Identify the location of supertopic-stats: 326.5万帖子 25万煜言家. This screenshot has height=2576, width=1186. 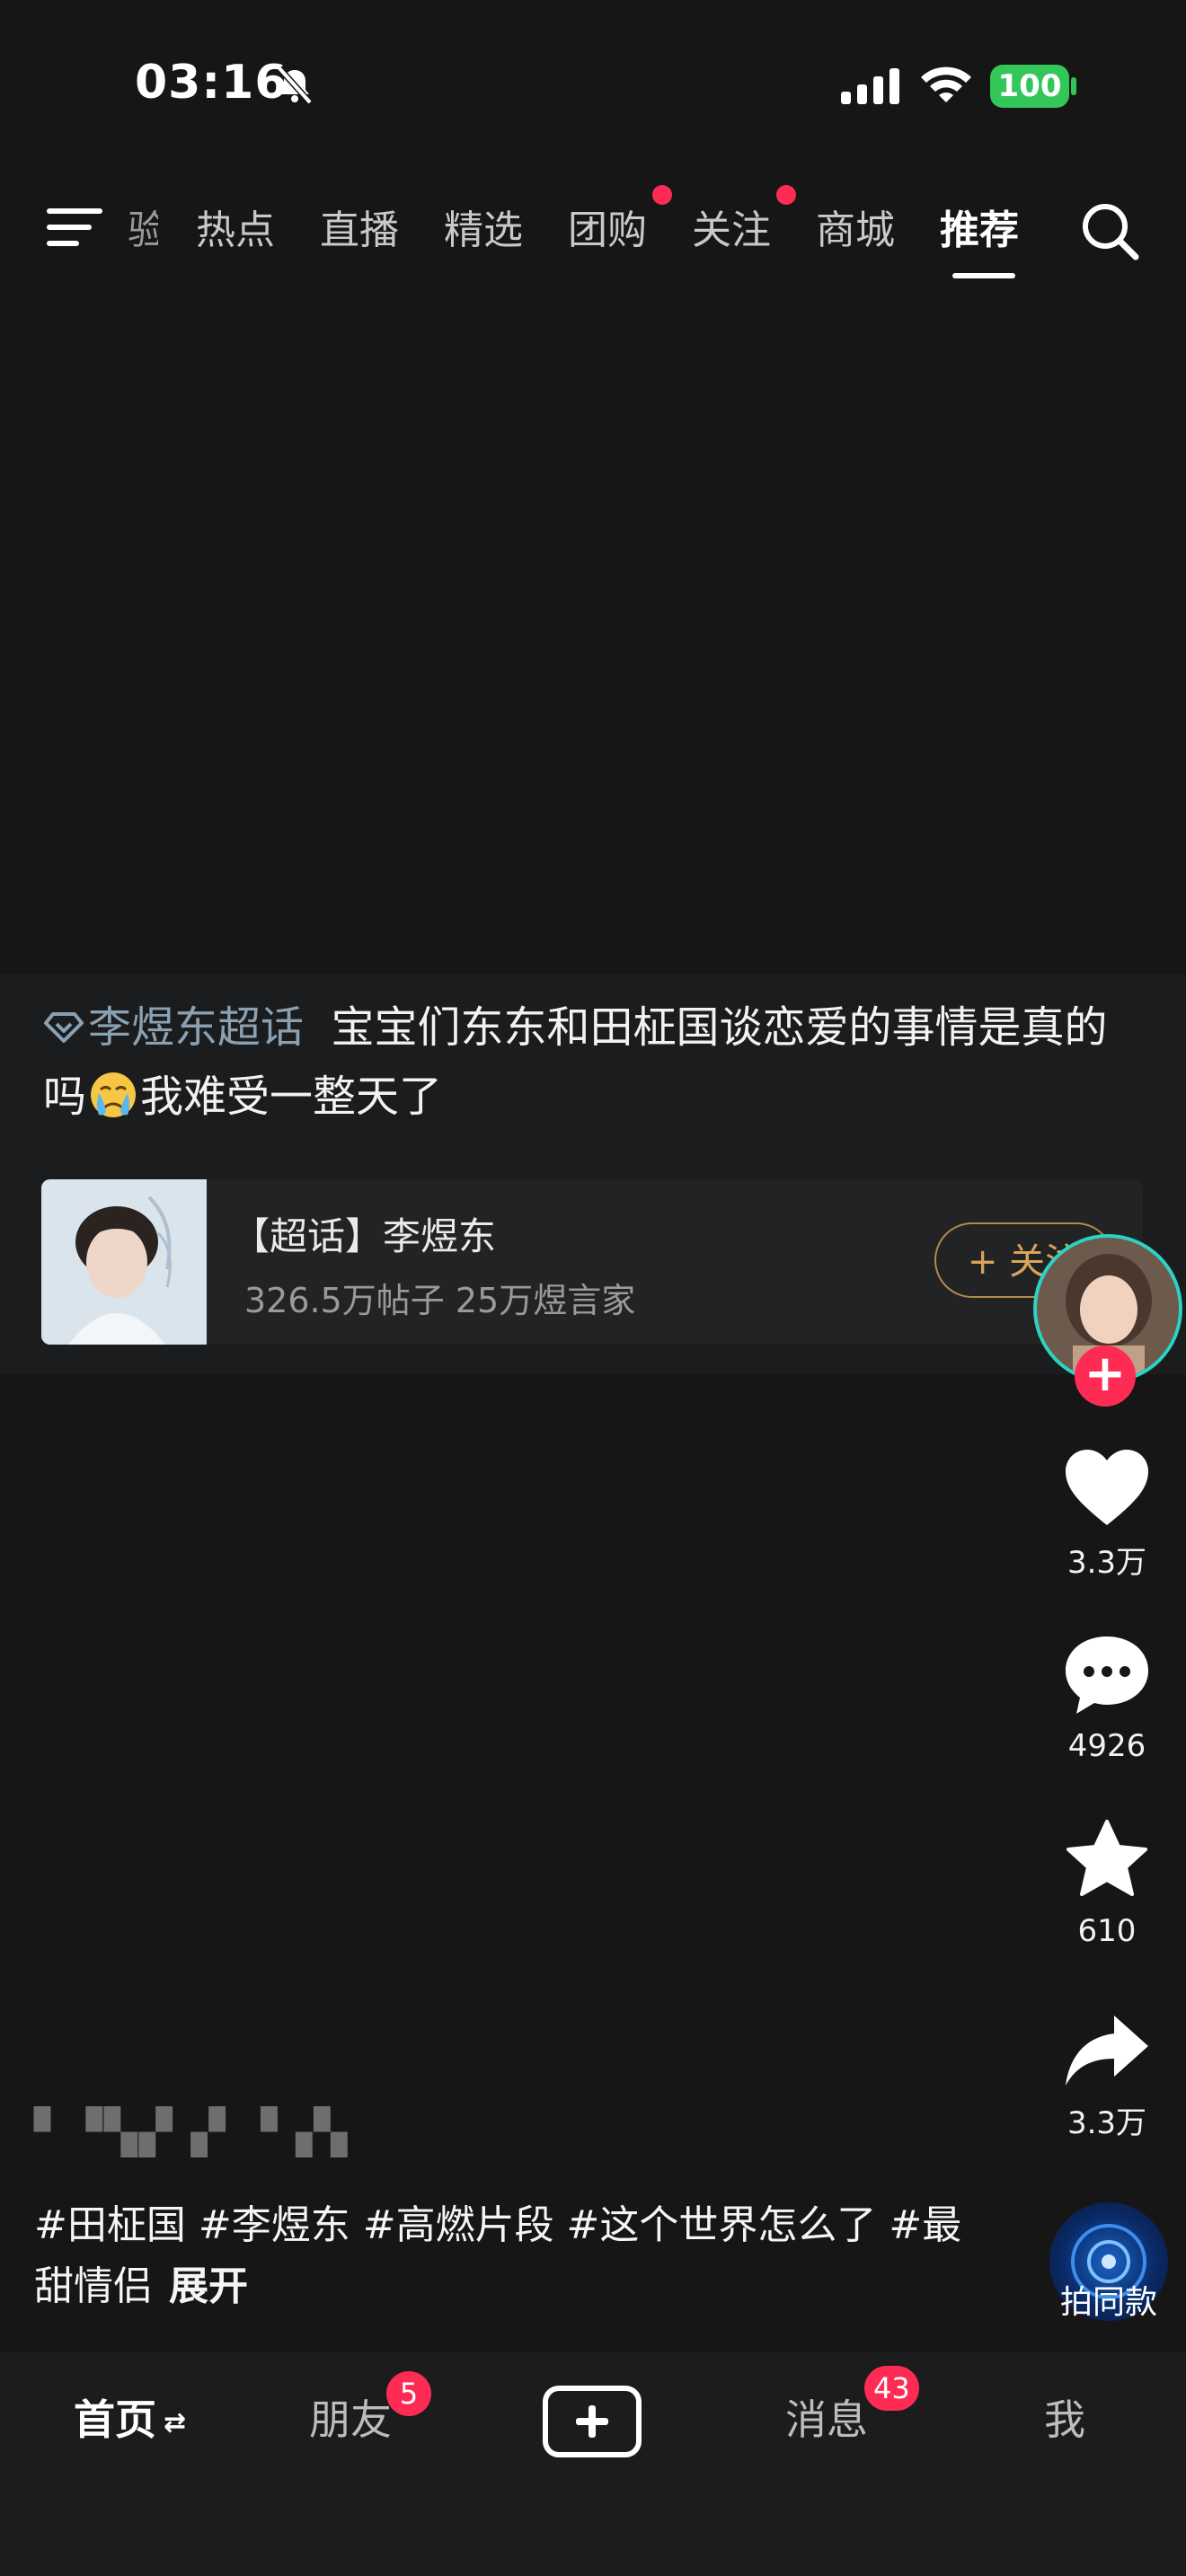
(440, 1300).